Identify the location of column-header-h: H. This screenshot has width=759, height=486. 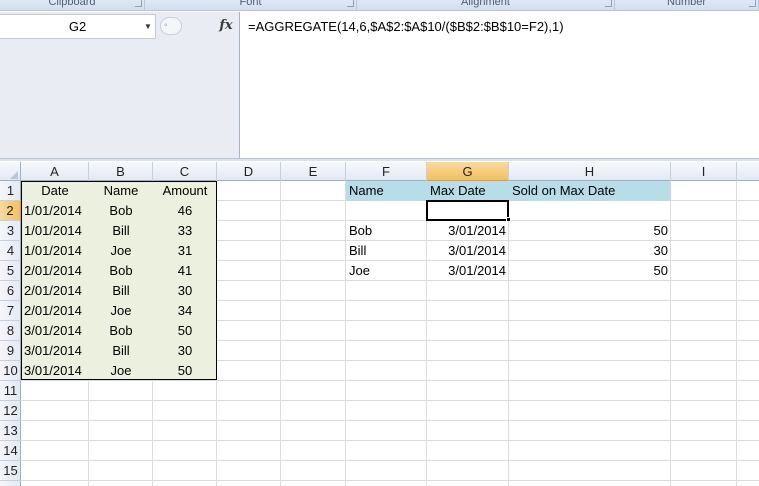
(590, 171).